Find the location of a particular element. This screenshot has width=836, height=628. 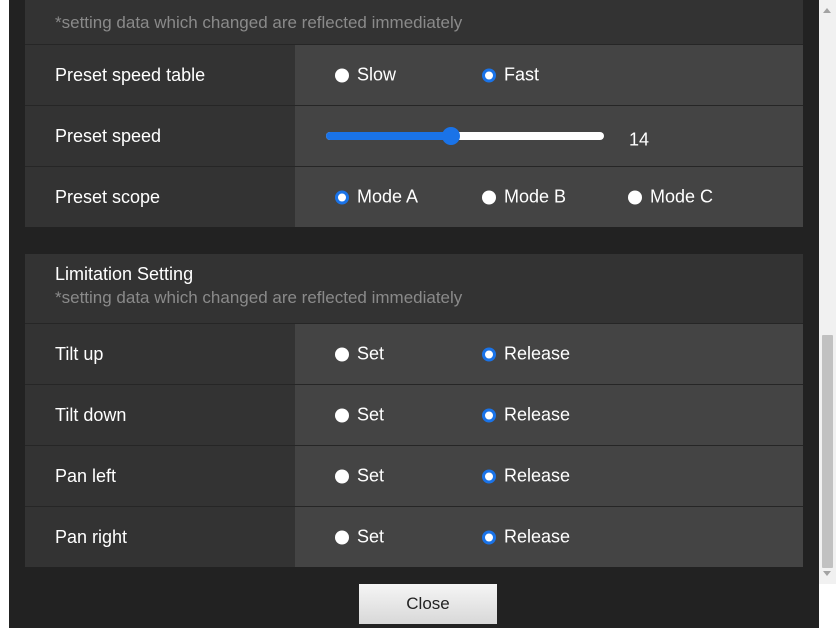

radio-fast: Fast is located at coordinates (510, 75).